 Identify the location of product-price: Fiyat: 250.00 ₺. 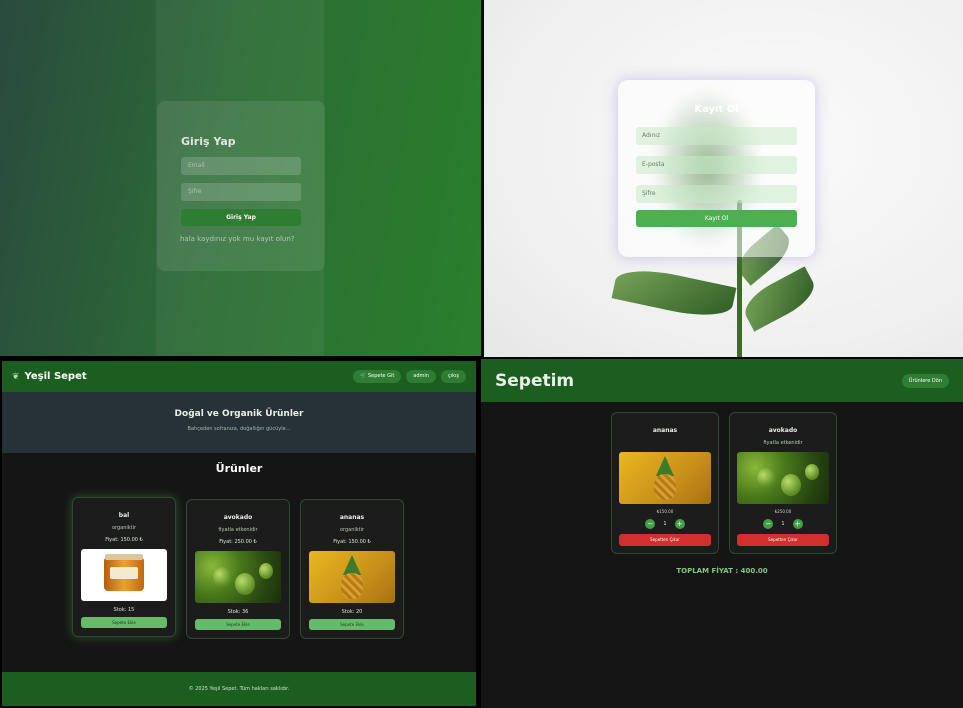
(238, 542).